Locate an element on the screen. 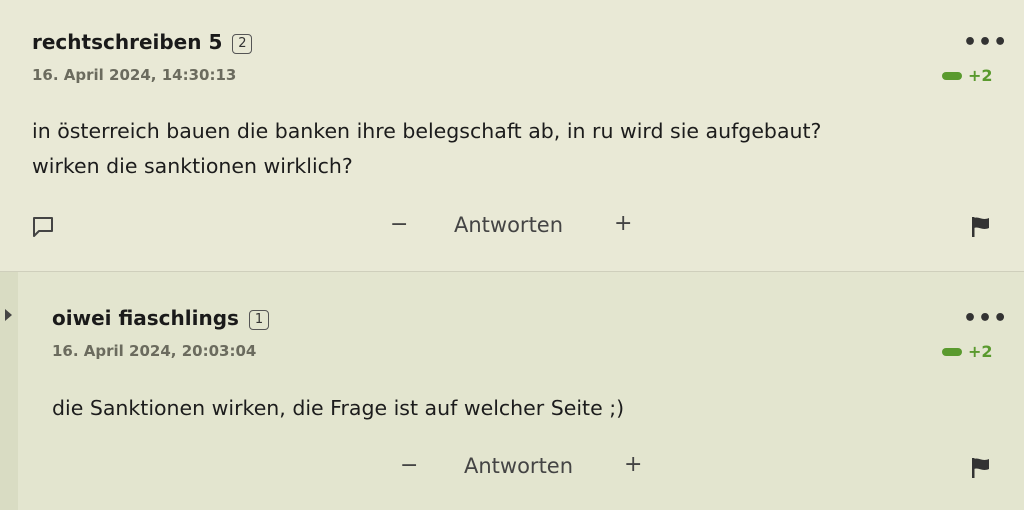 The width and height of the screenshot is (1024, 510). comment-timestamp: 16. April 2024, 14:30:13 is located at coordinates (134, 75).